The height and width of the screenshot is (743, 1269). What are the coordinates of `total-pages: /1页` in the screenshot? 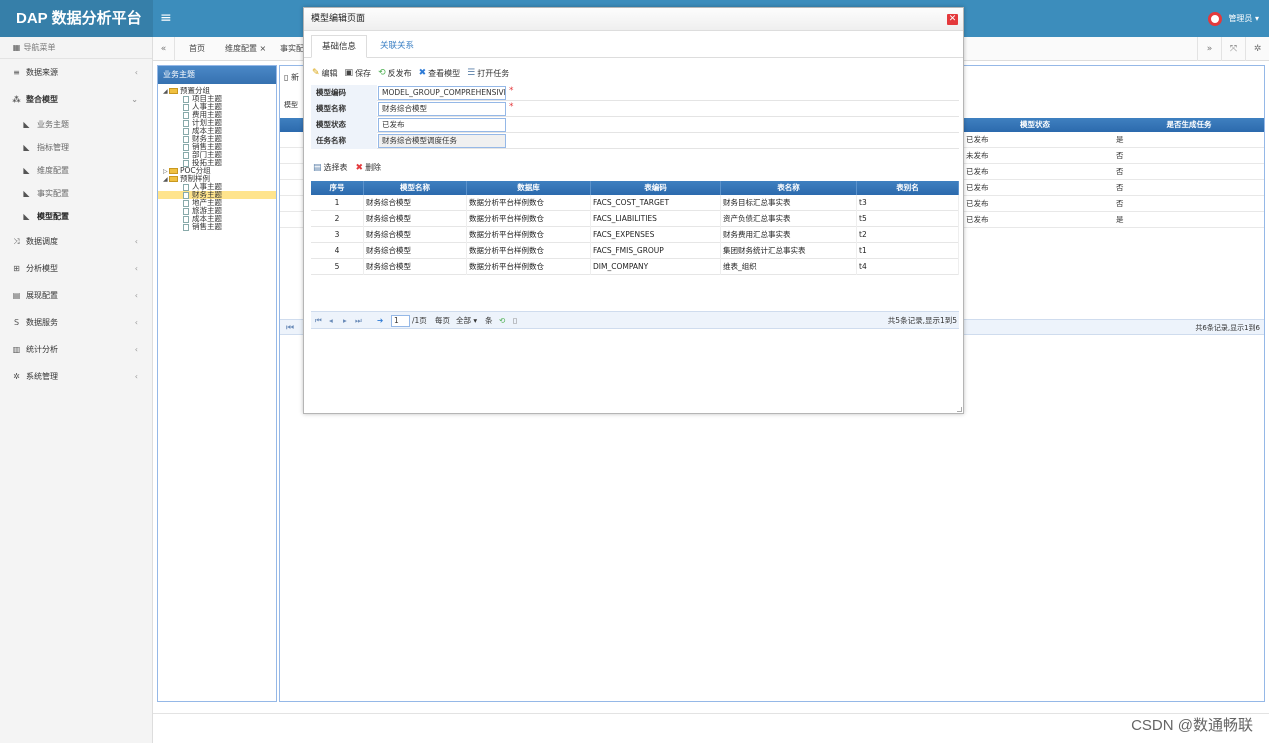 It's located at (419, 320).